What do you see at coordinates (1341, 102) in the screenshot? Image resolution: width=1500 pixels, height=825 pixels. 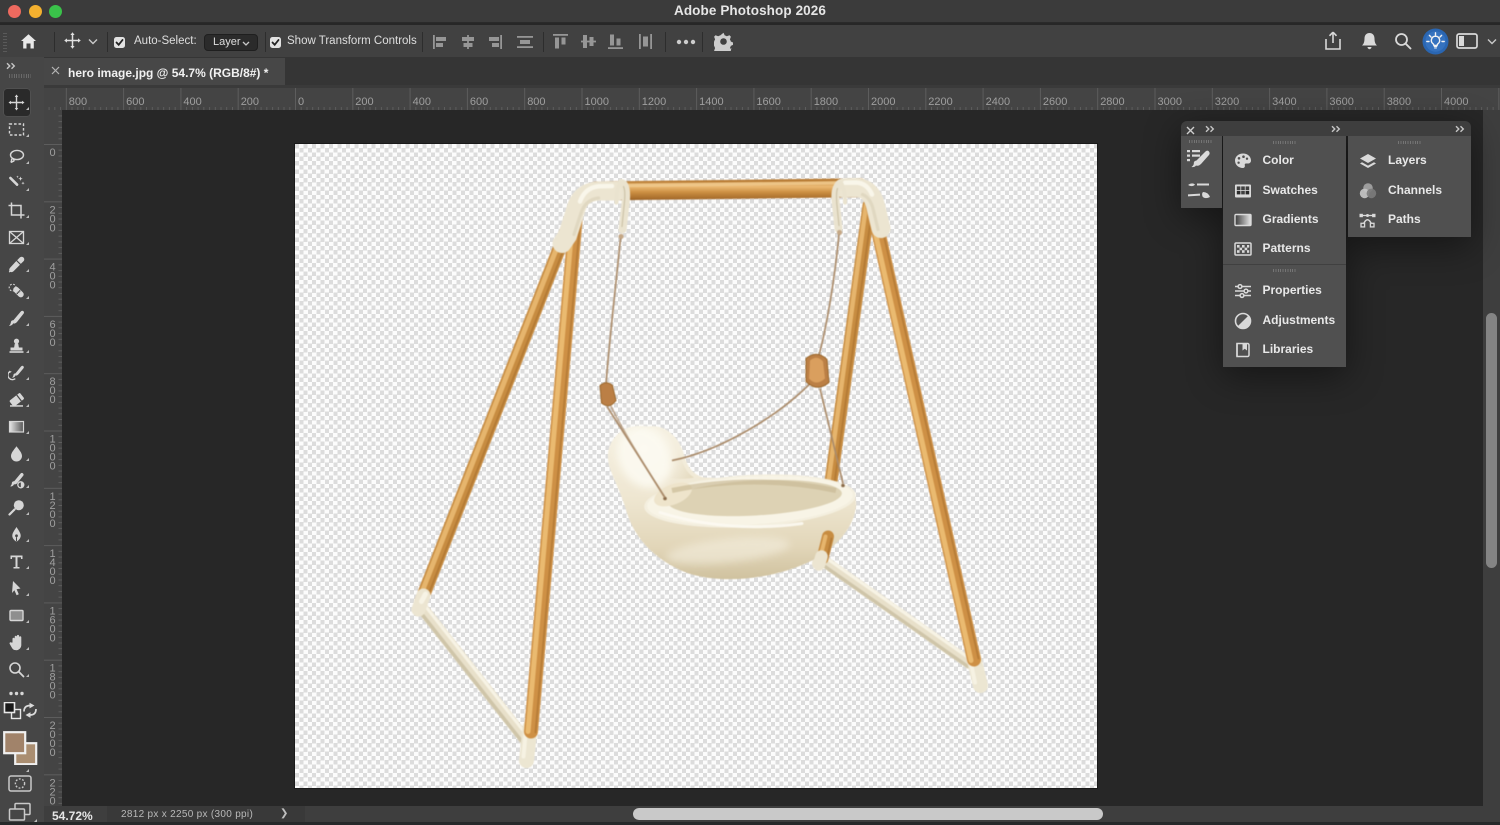 I see `svg-text: 3600` at bounding box center [1341, 102].